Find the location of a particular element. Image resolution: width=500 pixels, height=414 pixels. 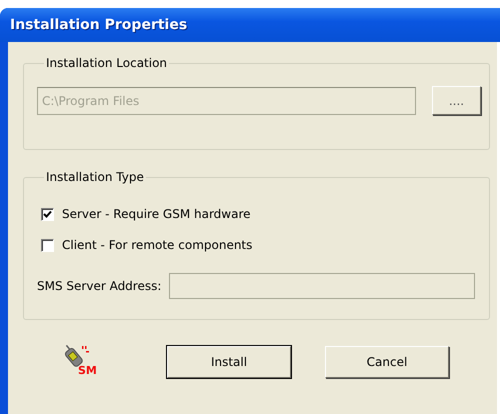

install-button: Install is located at coordinates (229, 362).